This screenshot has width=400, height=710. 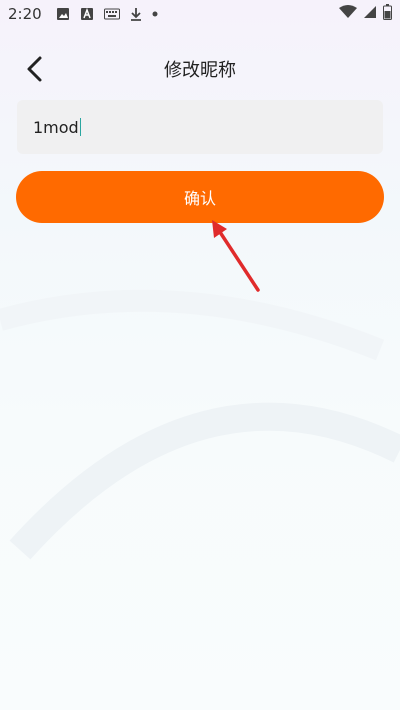 I want to click on keyboard-icon, so click(x=111, y=14).